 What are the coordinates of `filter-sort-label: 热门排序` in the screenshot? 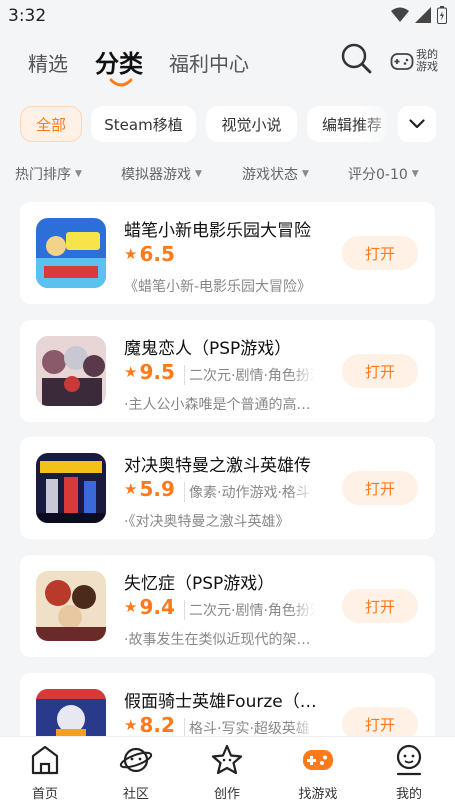 It's located at (43, 175).